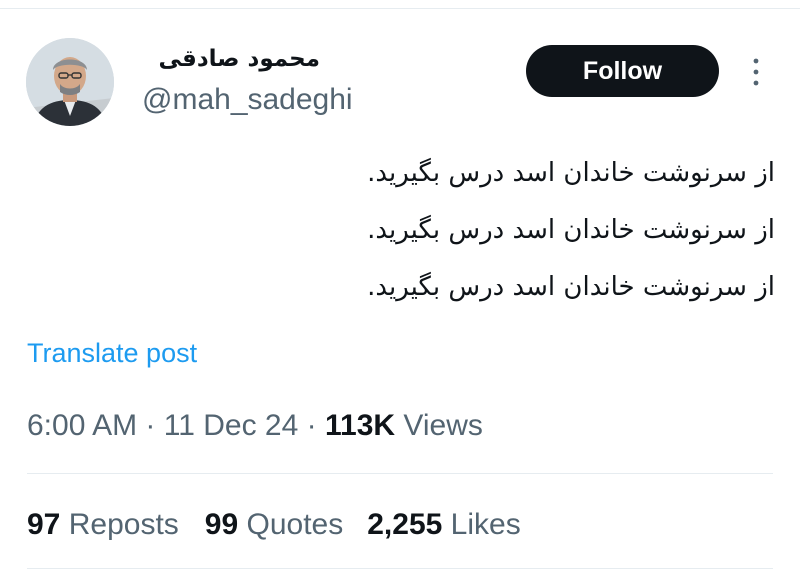 The height and width of the screenshot is (573, 800). I want to click on quotes-label: Quotes, so click(295, 524).